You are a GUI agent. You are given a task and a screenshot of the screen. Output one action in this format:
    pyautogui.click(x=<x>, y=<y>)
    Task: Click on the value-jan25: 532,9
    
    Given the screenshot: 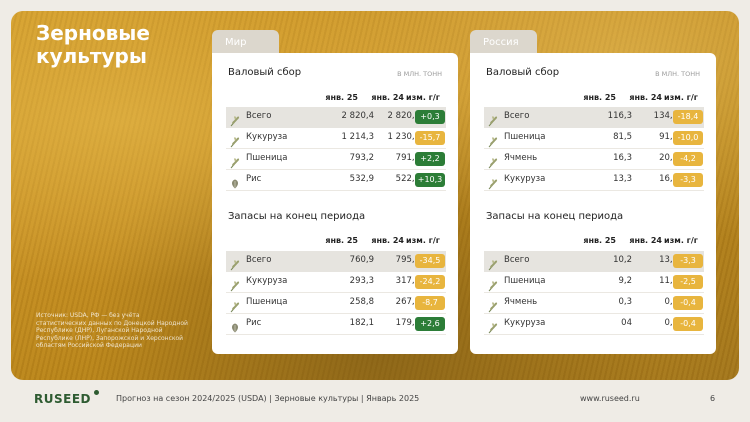 What is the action you would take?
    pyautogui.click(x=361, y=179)
    